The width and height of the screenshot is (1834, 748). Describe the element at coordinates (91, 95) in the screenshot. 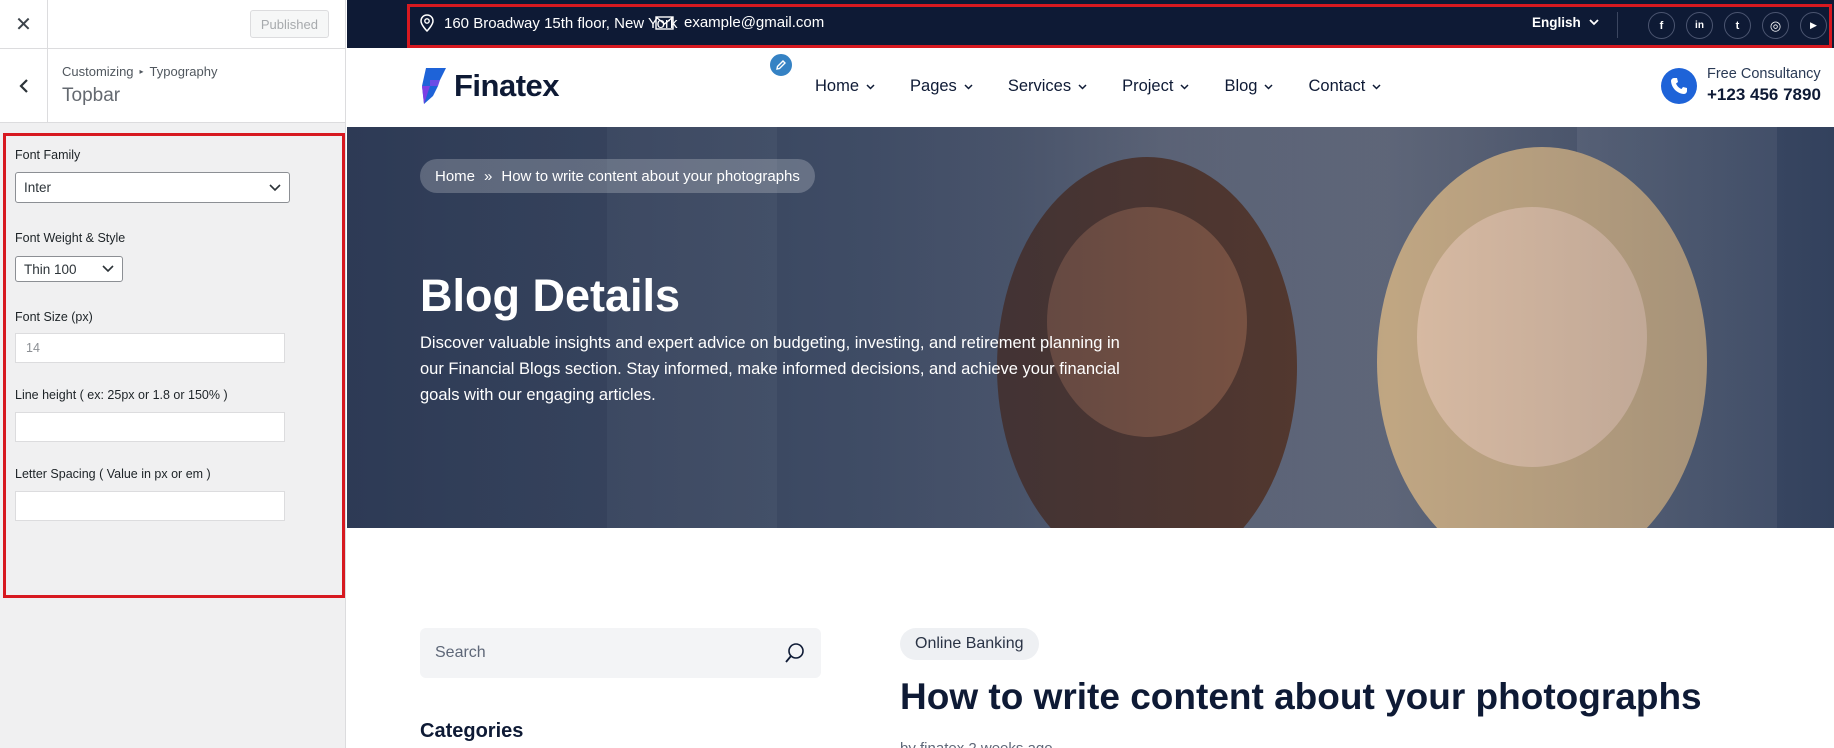

I see `section-title: Topbar` at that location.